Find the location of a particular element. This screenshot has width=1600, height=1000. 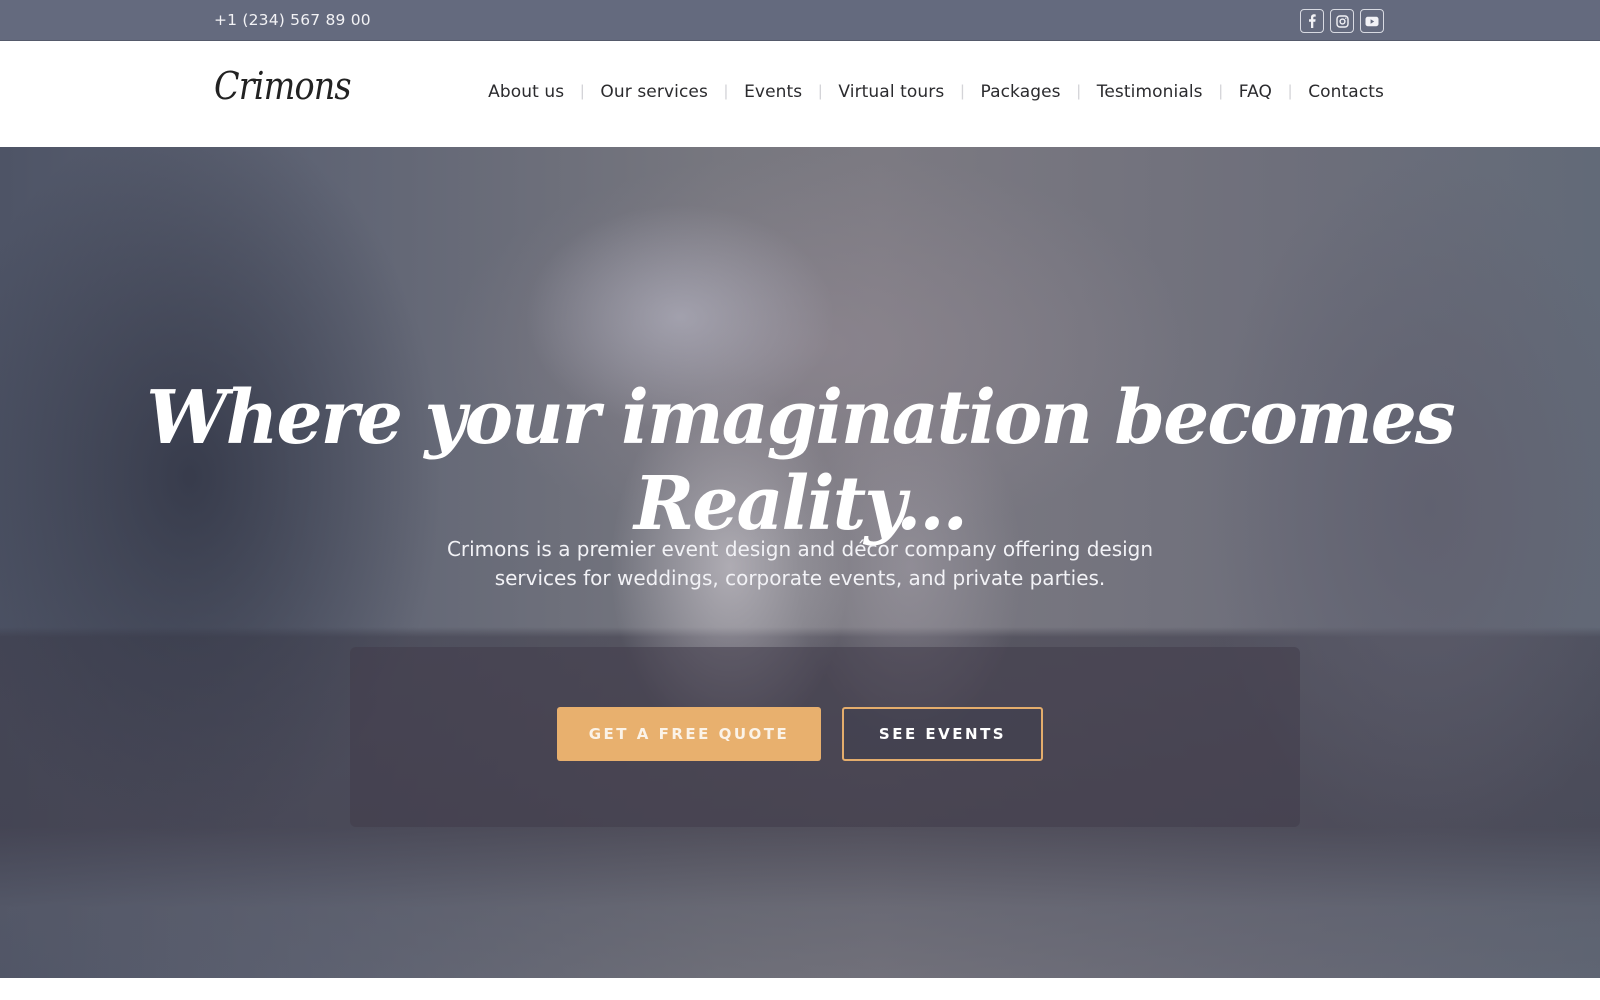

nav-testimonials: Testimonials is located at coordinates (1150, 92).